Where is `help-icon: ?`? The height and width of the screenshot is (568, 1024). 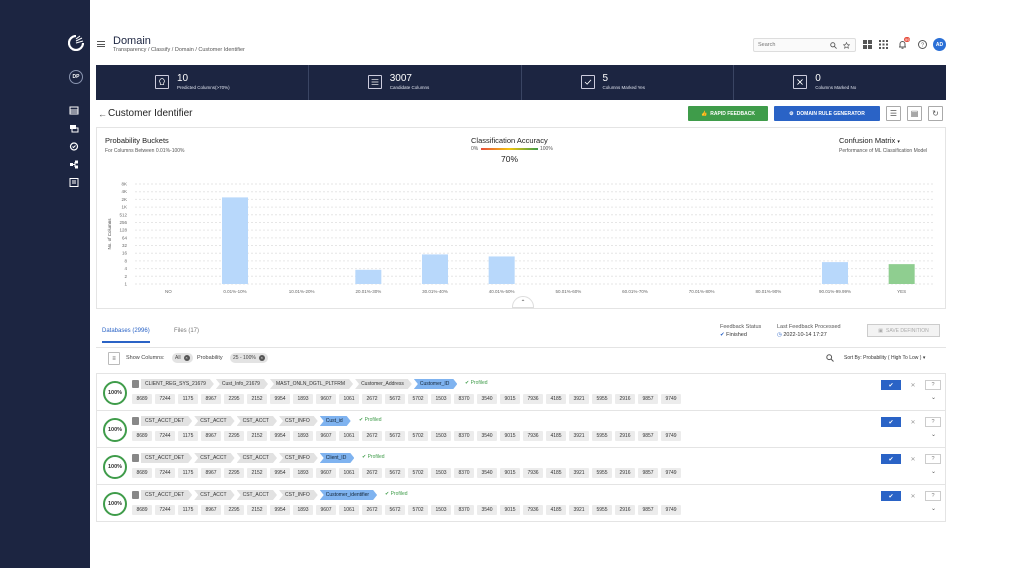 help-icon: ? is located at coordinates (922, 44).